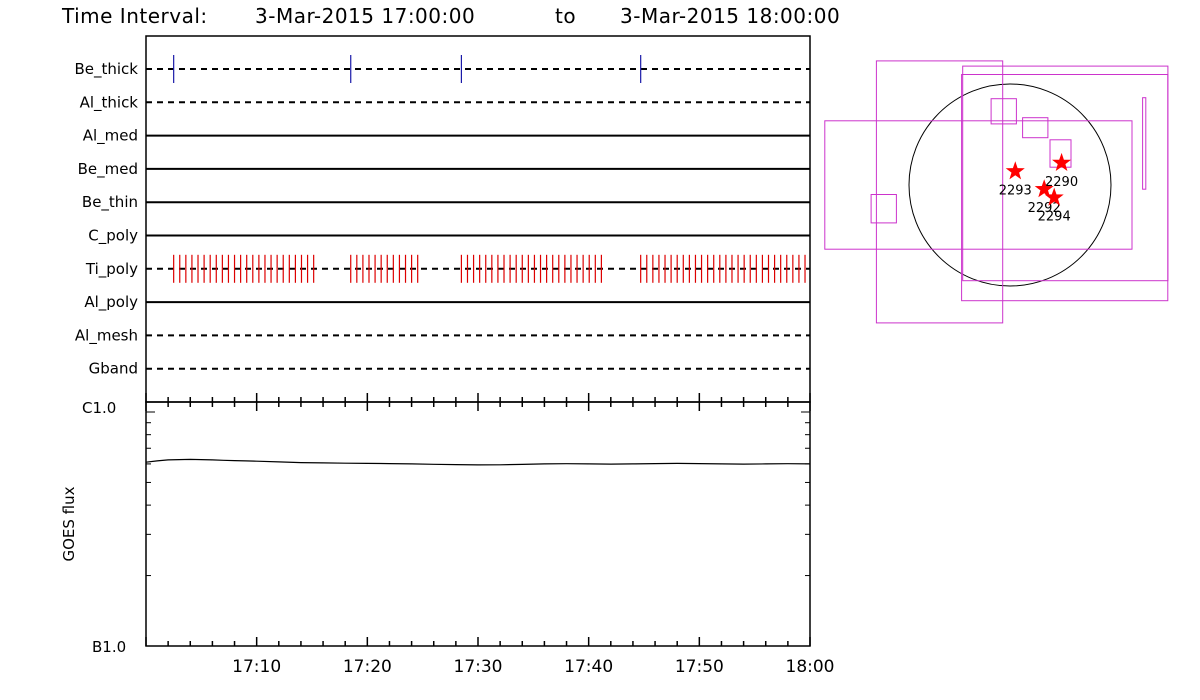  What do you see at coordinates (110, 136) in the screenshot?
I see `filter-label-al_med: Al_med` at bounding box center [110, 136].